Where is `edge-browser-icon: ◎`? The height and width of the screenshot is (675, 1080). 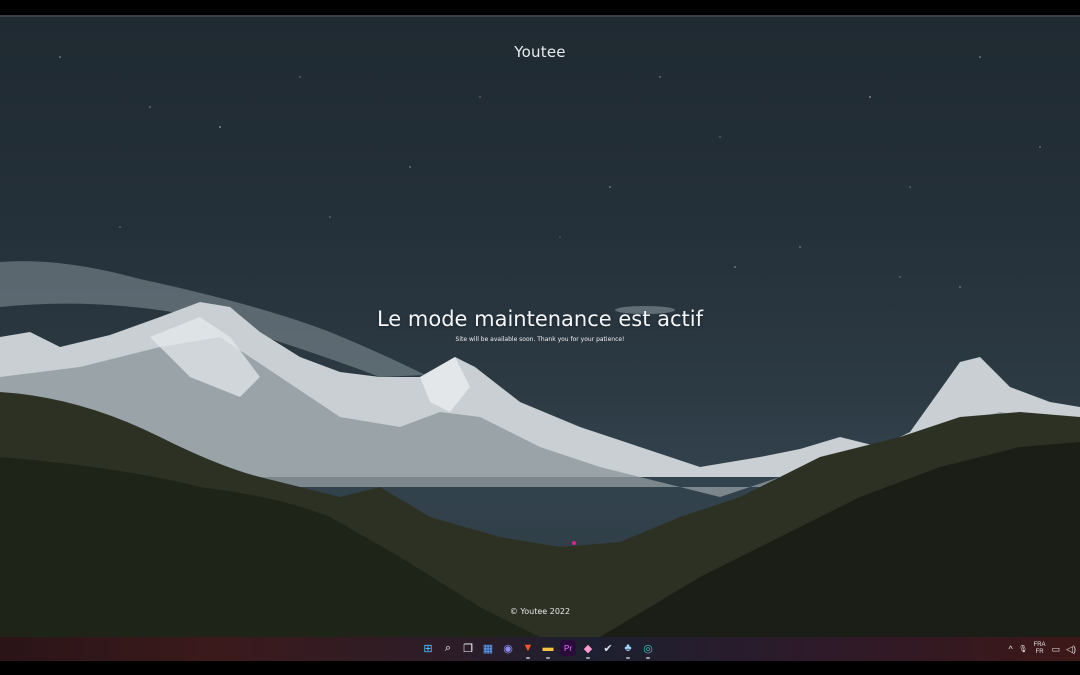
edge-browser-icon: ◎ is located at coordinates (648, 649).